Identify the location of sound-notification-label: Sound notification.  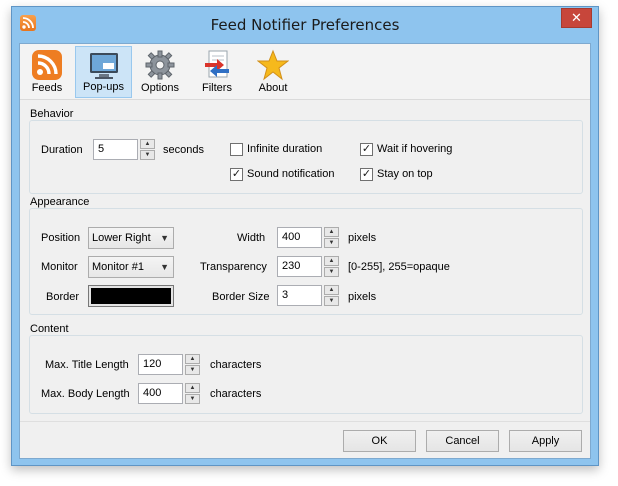
(291, 174).